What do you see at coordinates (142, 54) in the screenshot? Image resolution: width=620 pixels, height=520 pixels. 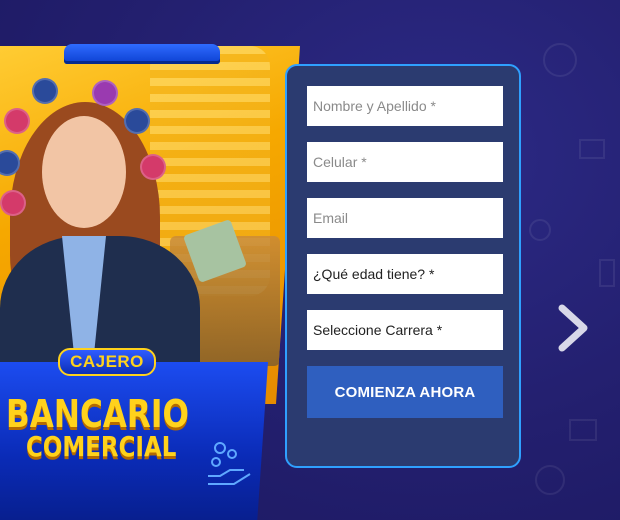 I see `promo-tab` at bounding box center [142, 54].